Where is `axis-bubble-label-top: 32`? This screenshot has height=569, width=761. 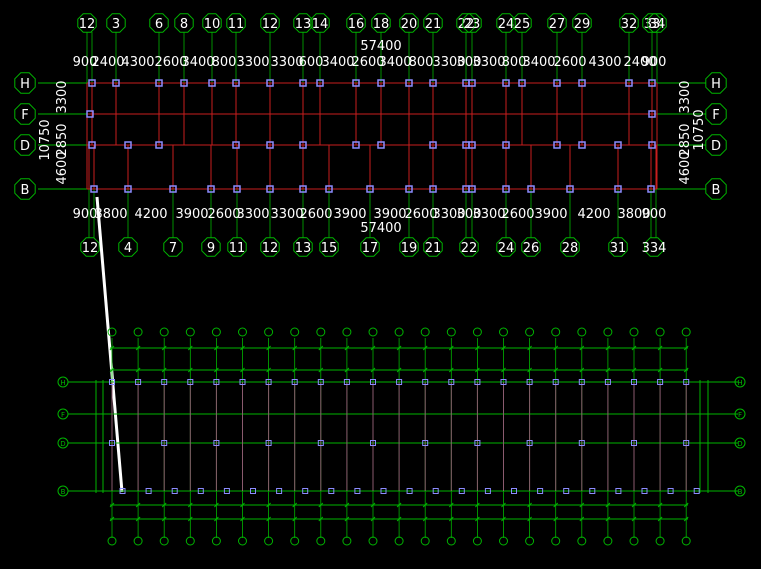
axis-bubble-label-top: 32 is located at coordinates (629, 24).